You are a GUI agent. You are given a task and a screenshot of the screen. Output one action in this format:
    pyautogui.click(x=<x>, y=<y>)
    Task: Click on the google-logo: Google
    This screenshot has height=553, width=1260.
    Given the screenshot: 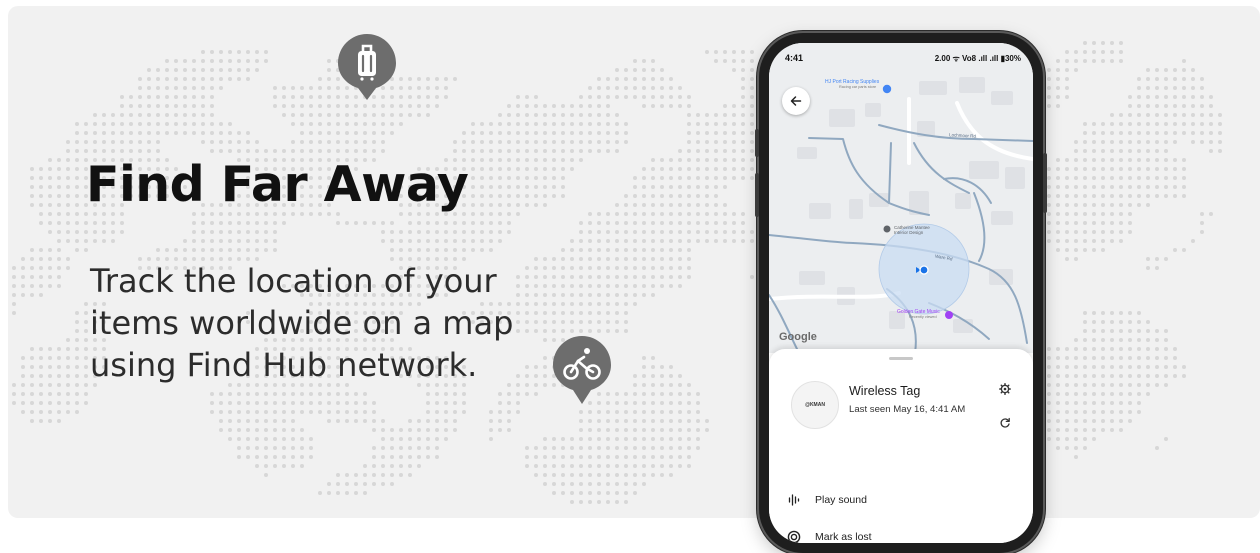 What is the action you would take?
    pyautogui.click(x=798, y=337)
    